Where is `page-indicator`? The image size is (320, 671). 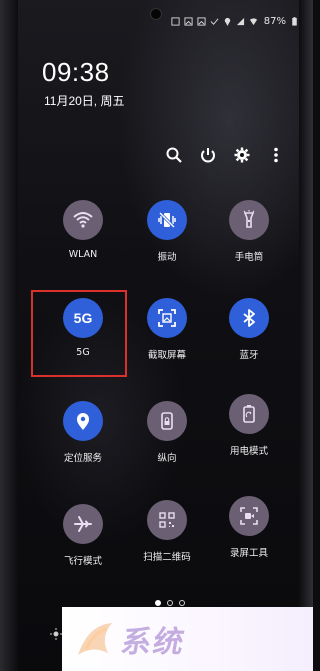
page-indicator is located at coordinates (170, 603).